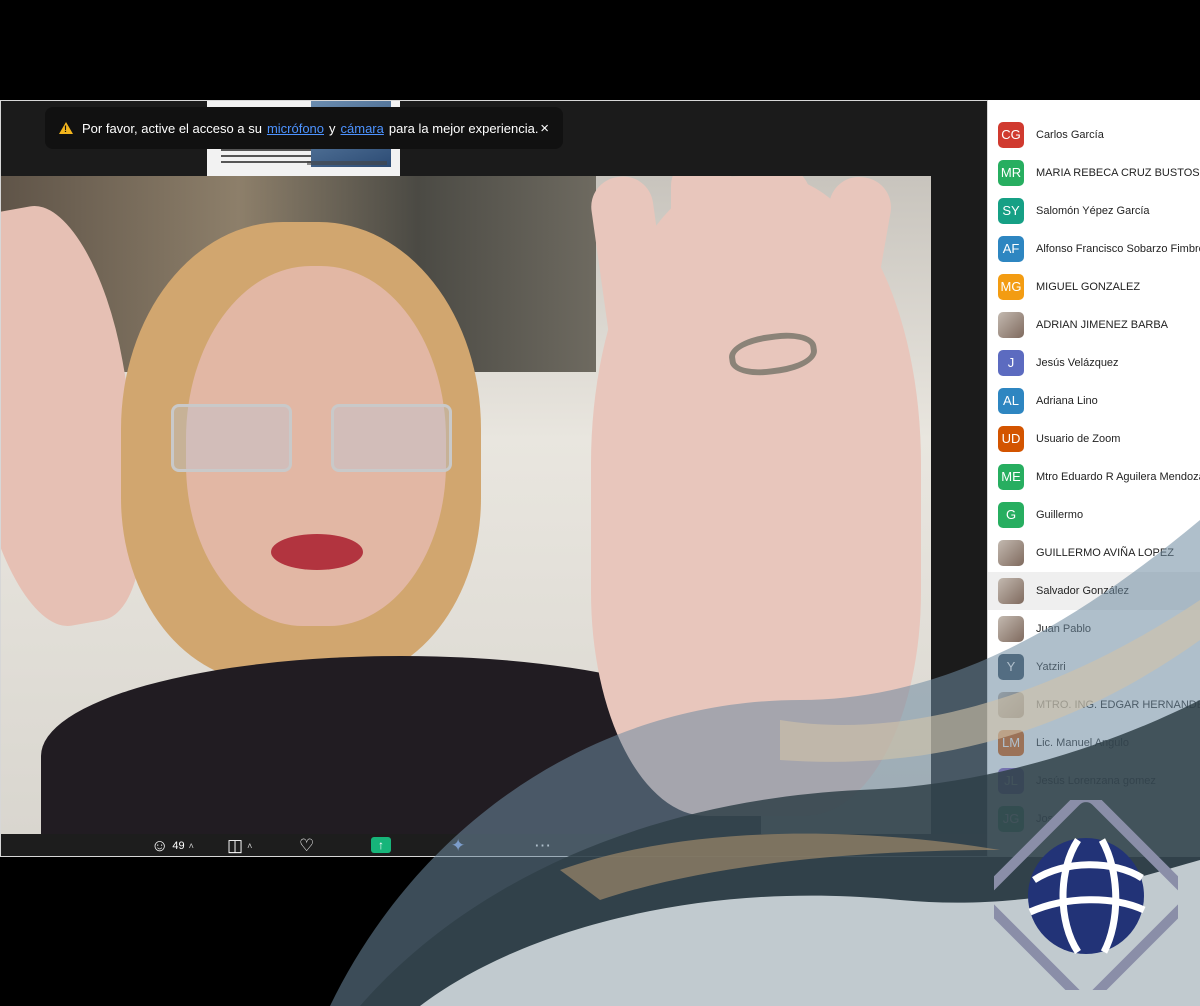  I want to click on participant-row: ME Mtro Eduardo R Aguilera Mendoza, so click(1094, 477).